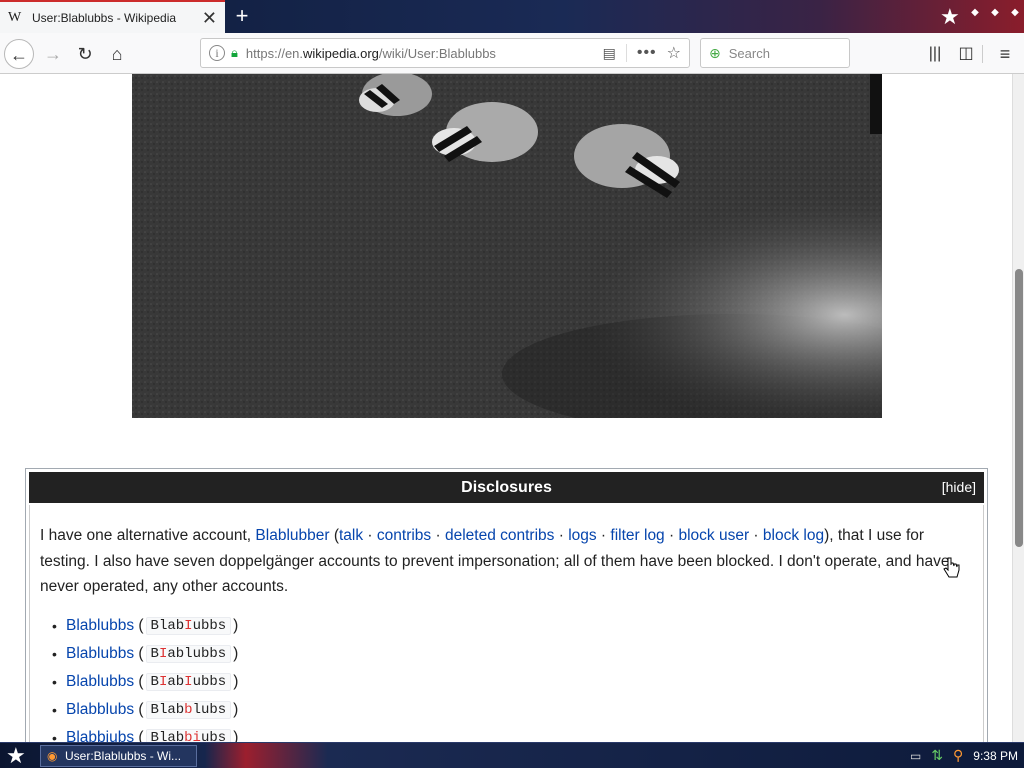  What do you see at coordinates (935, 54) in the screenshot?
I see `library-button: |||` at bounding box center [935, 54].